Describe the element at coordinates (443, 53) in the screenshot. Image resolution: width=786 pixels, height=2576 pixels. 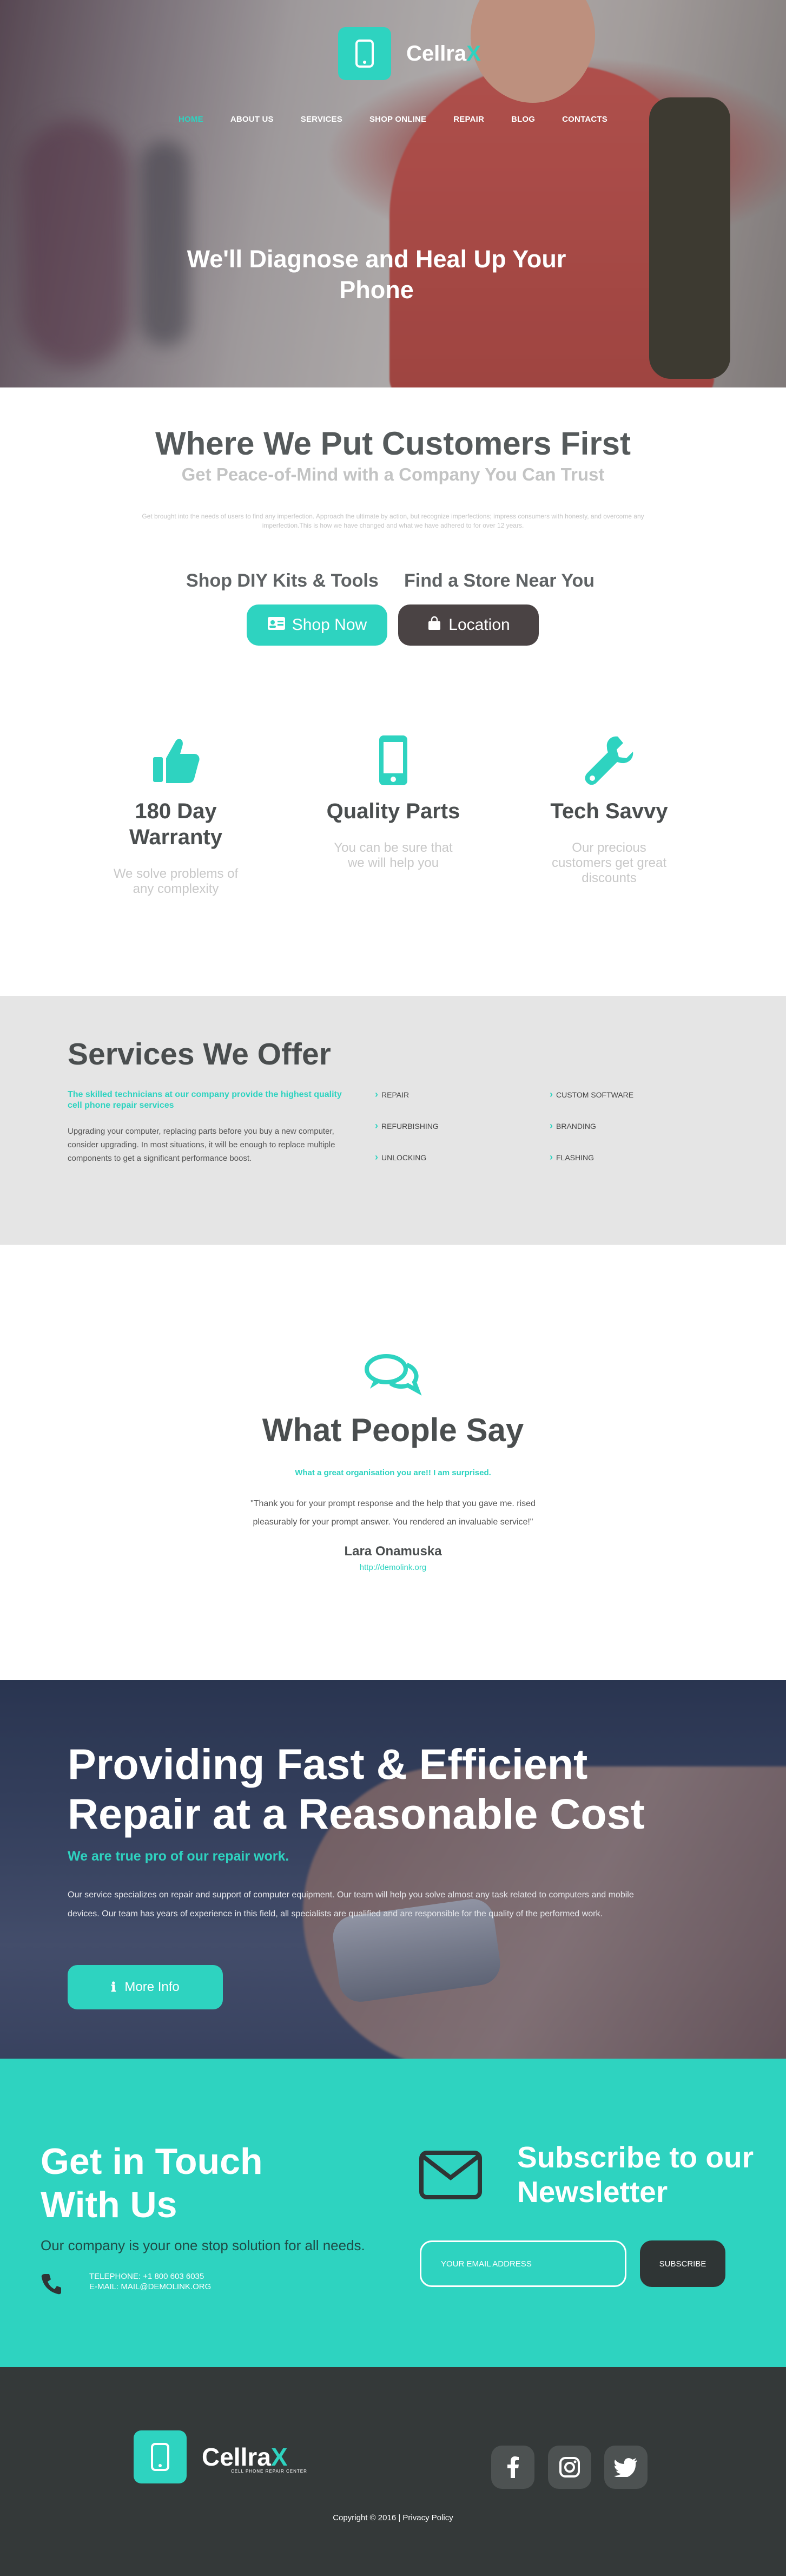
I see `site-logo-text: CellraX` at that location.